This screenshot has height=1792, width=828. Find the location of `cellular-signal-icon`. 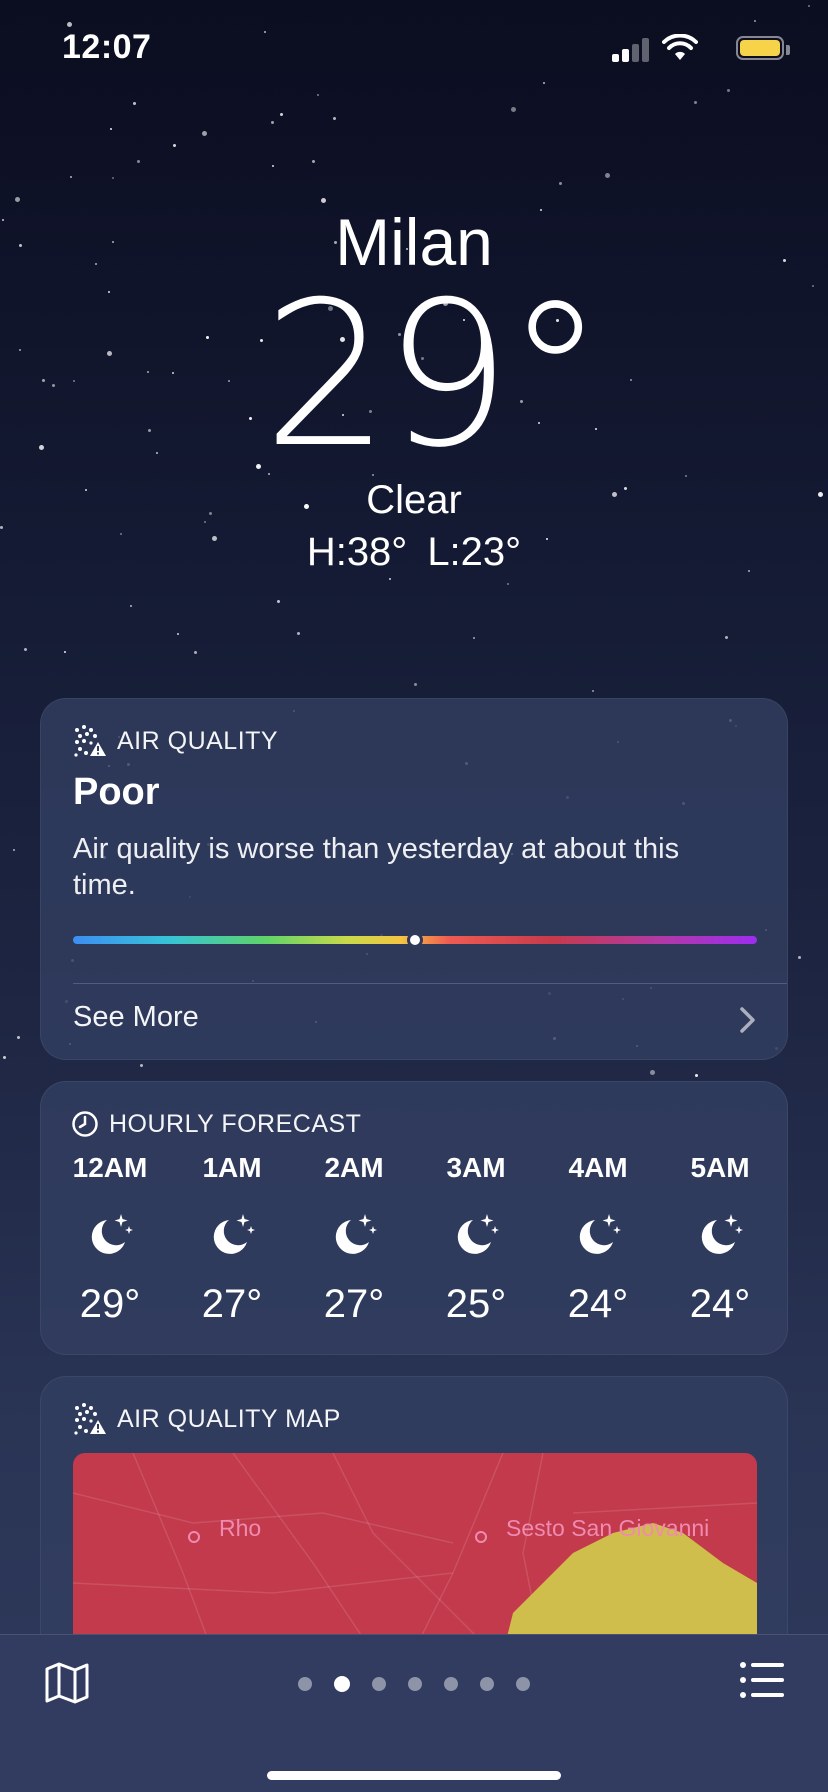

cellular-signal-icon is located at coordinates (632, 50).